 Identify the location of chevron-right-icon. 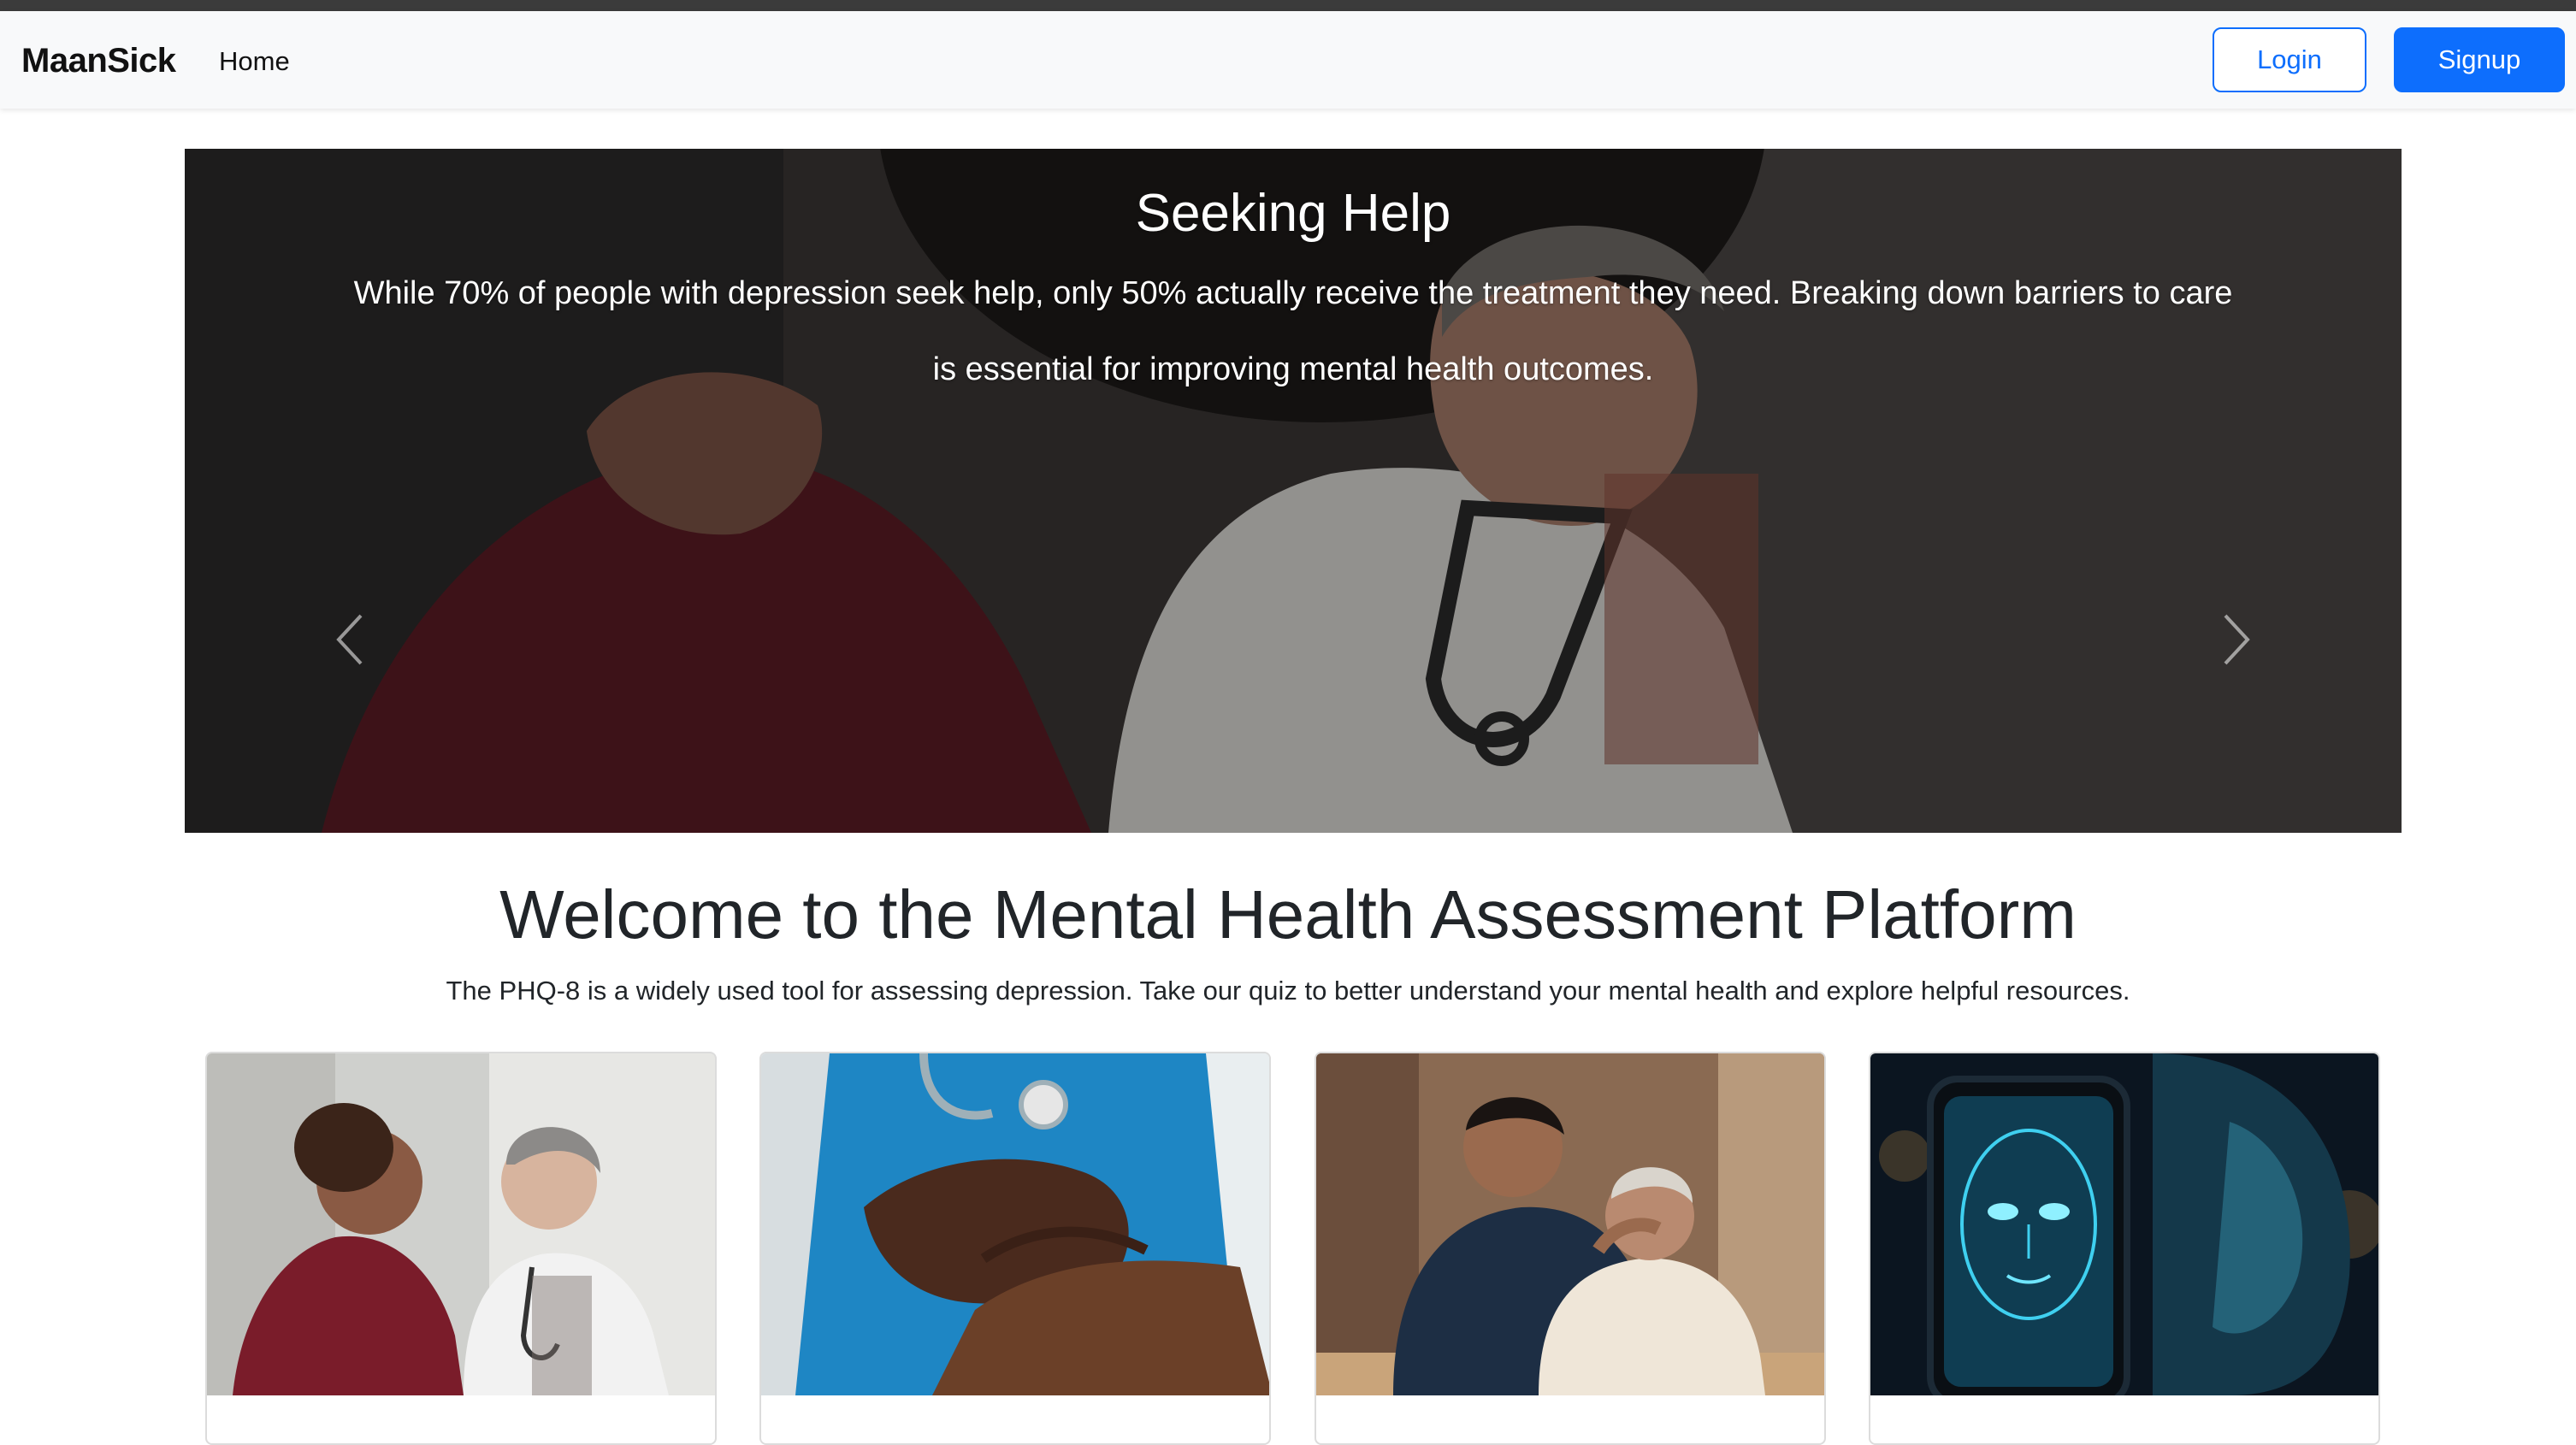
(2237, 639).